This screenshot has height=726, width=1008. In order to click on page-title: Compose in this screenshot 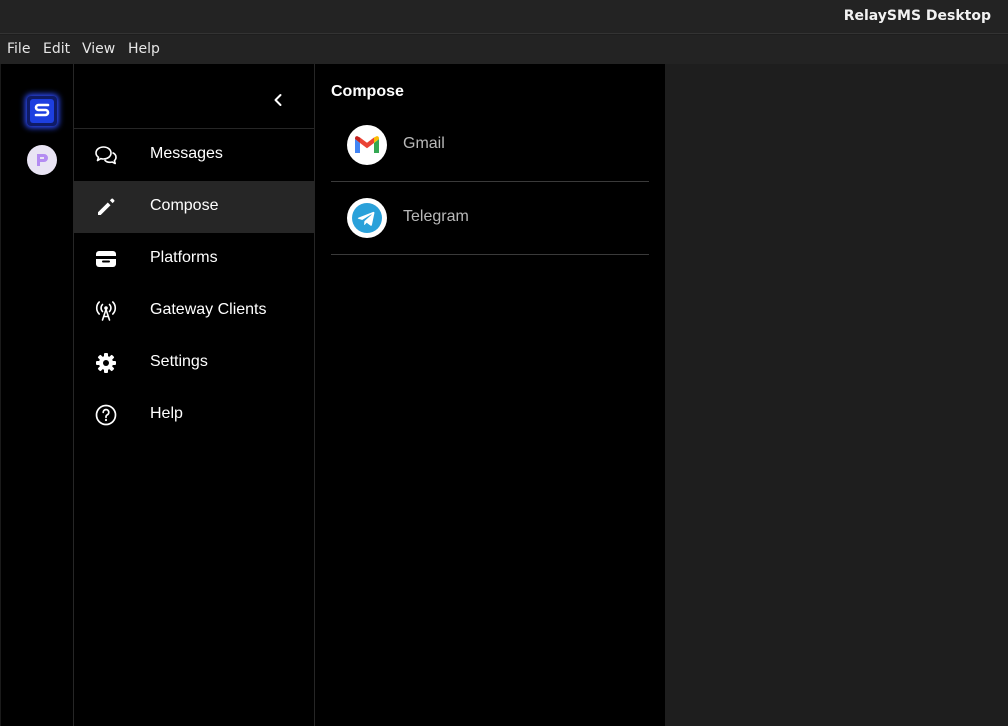, I will do `click(367, 91)`.